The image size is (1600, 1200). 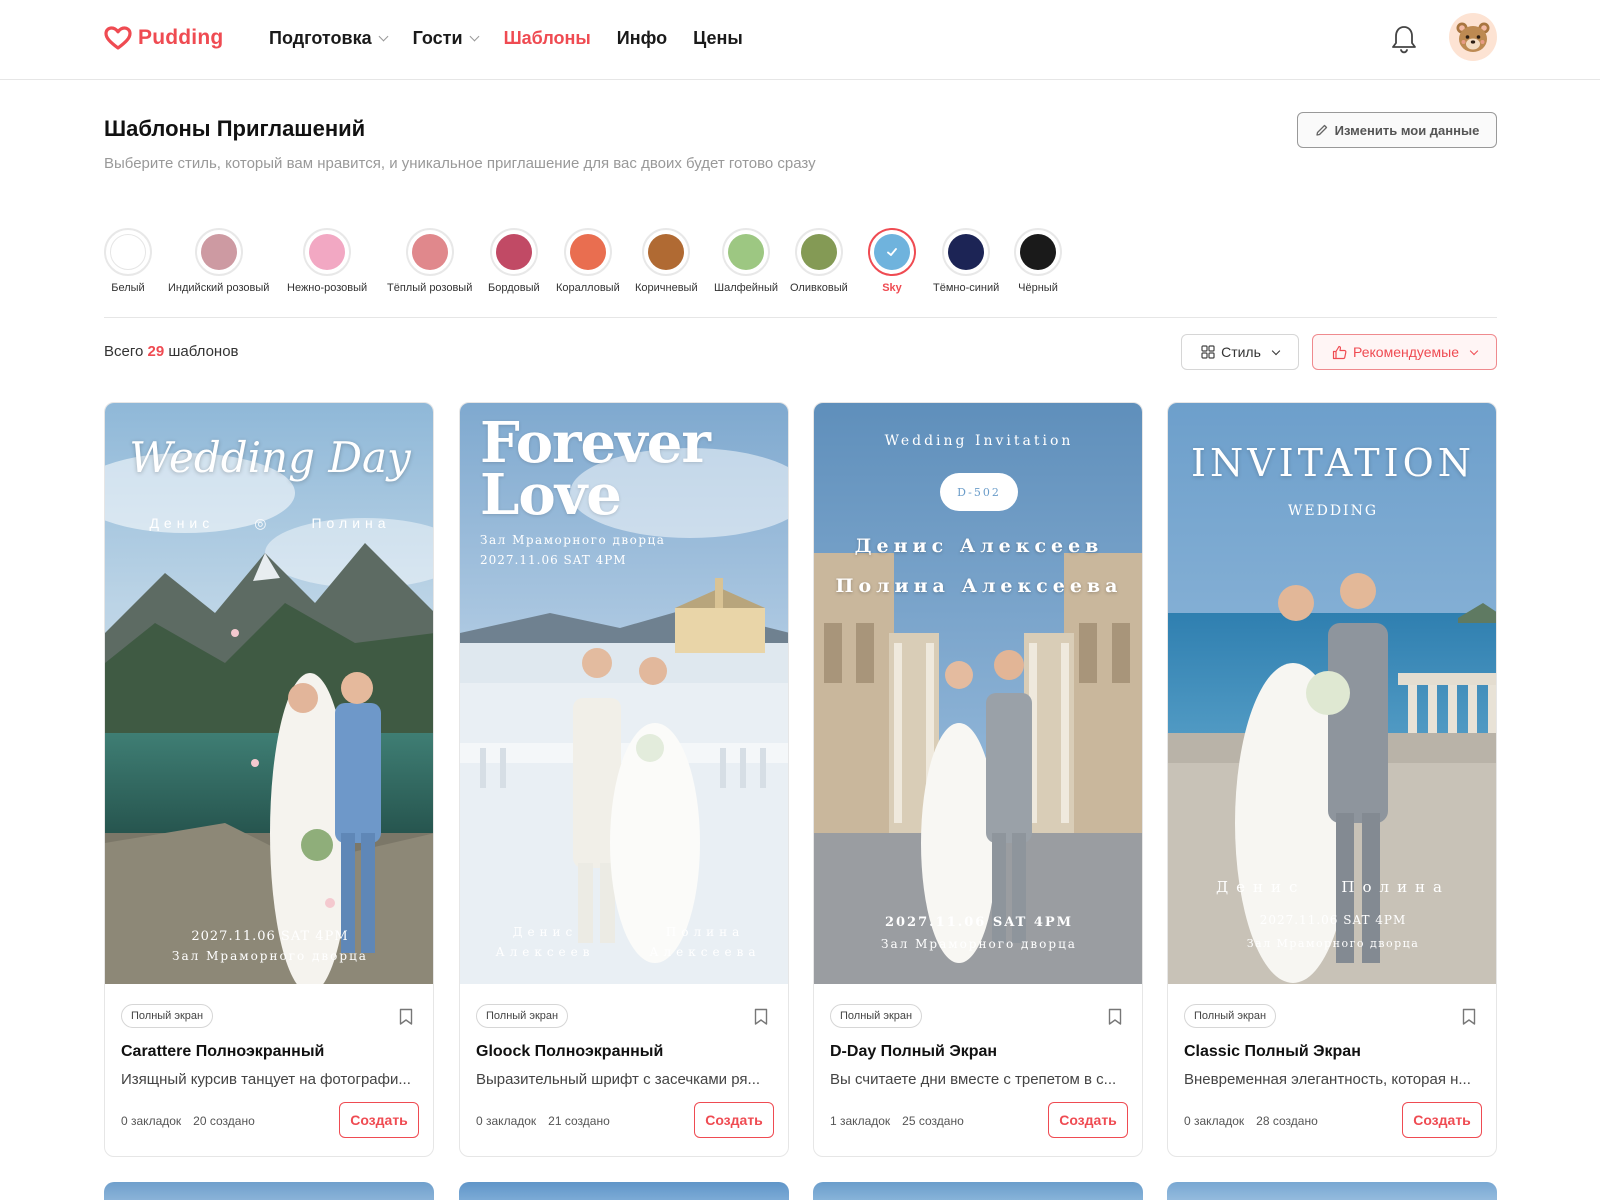 I want to click on bell-icon, so click(x=1404, y=39).